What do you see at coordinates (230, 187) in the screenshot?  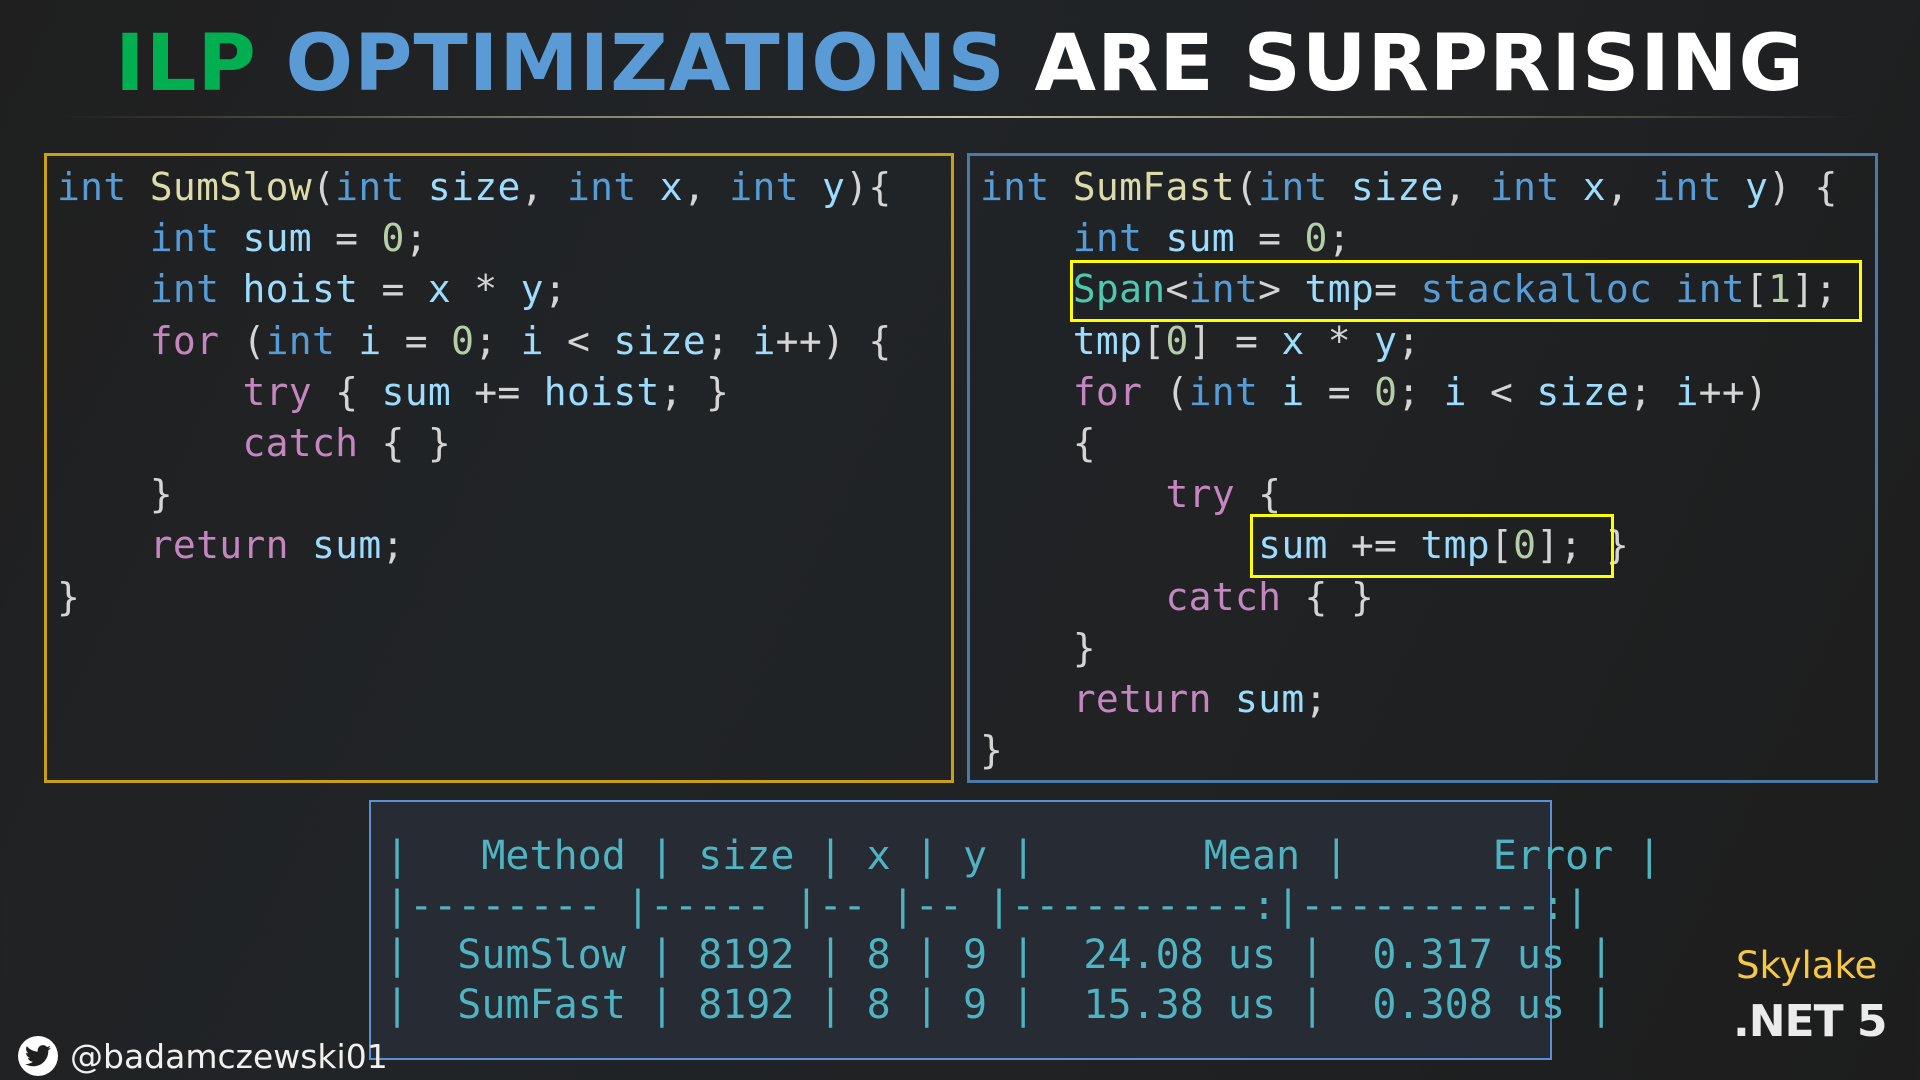 I see `code-token-fn: SumSlow` at bounding box center [230, 187].